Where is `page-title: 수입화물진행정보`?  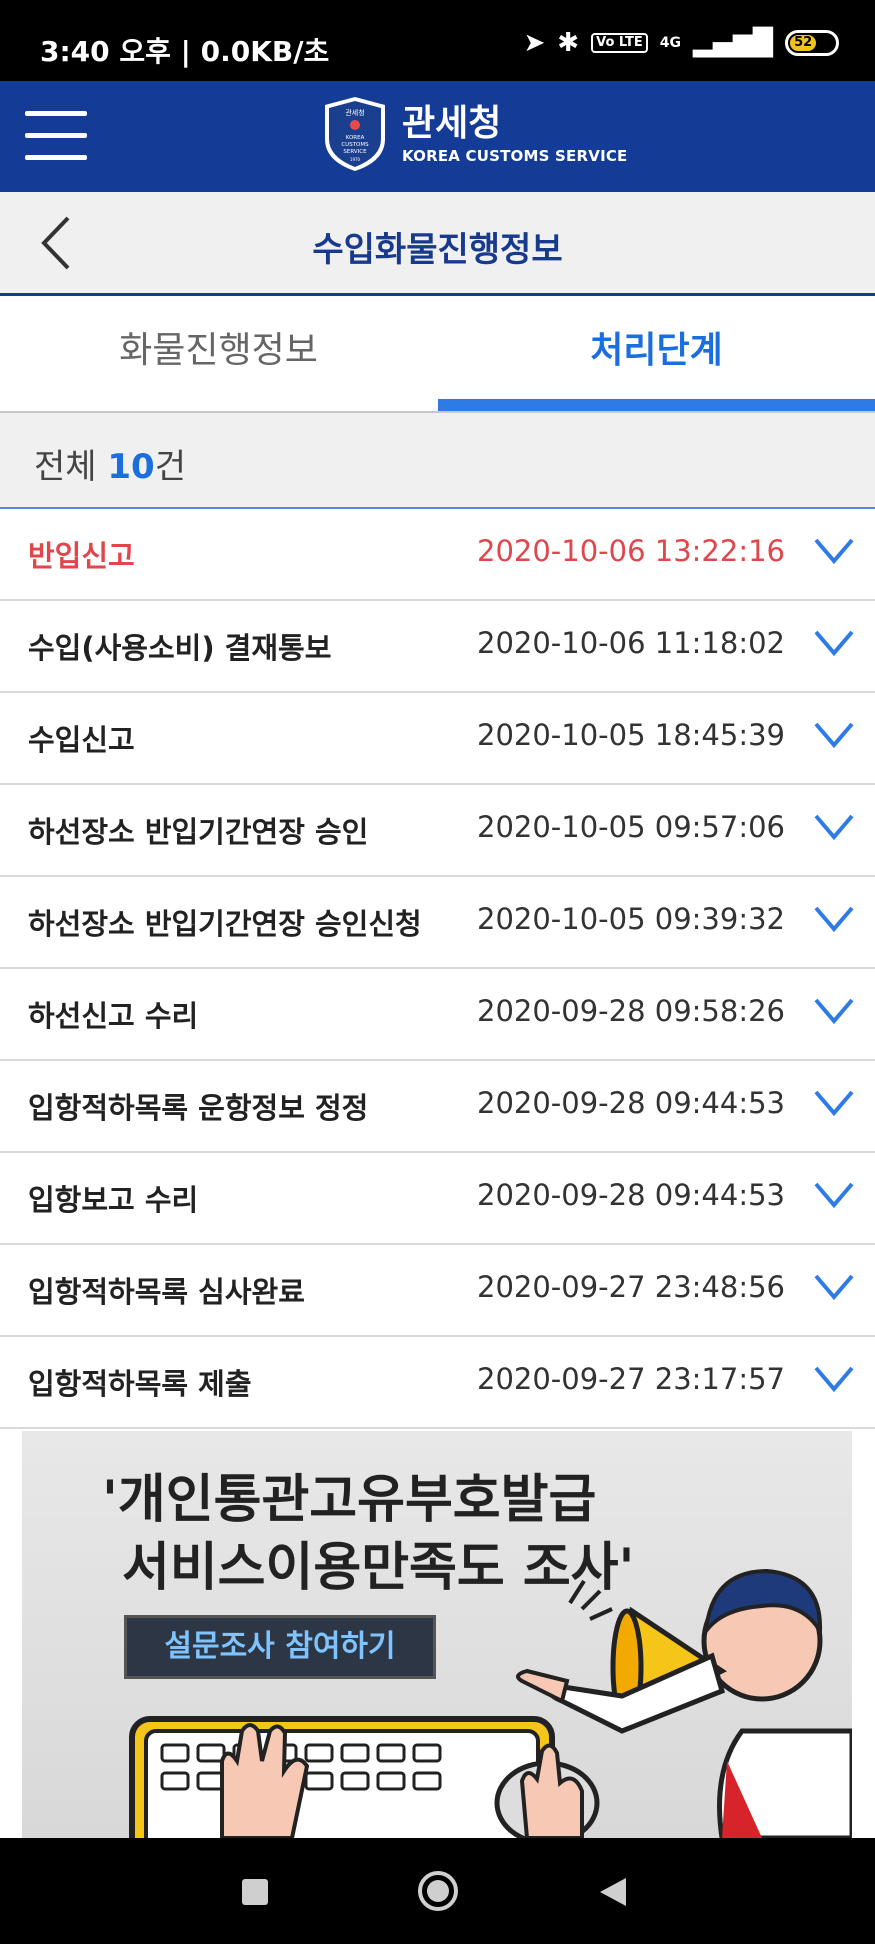
page-title: 수입화물진행정보 is located at coordinates (437, 250).